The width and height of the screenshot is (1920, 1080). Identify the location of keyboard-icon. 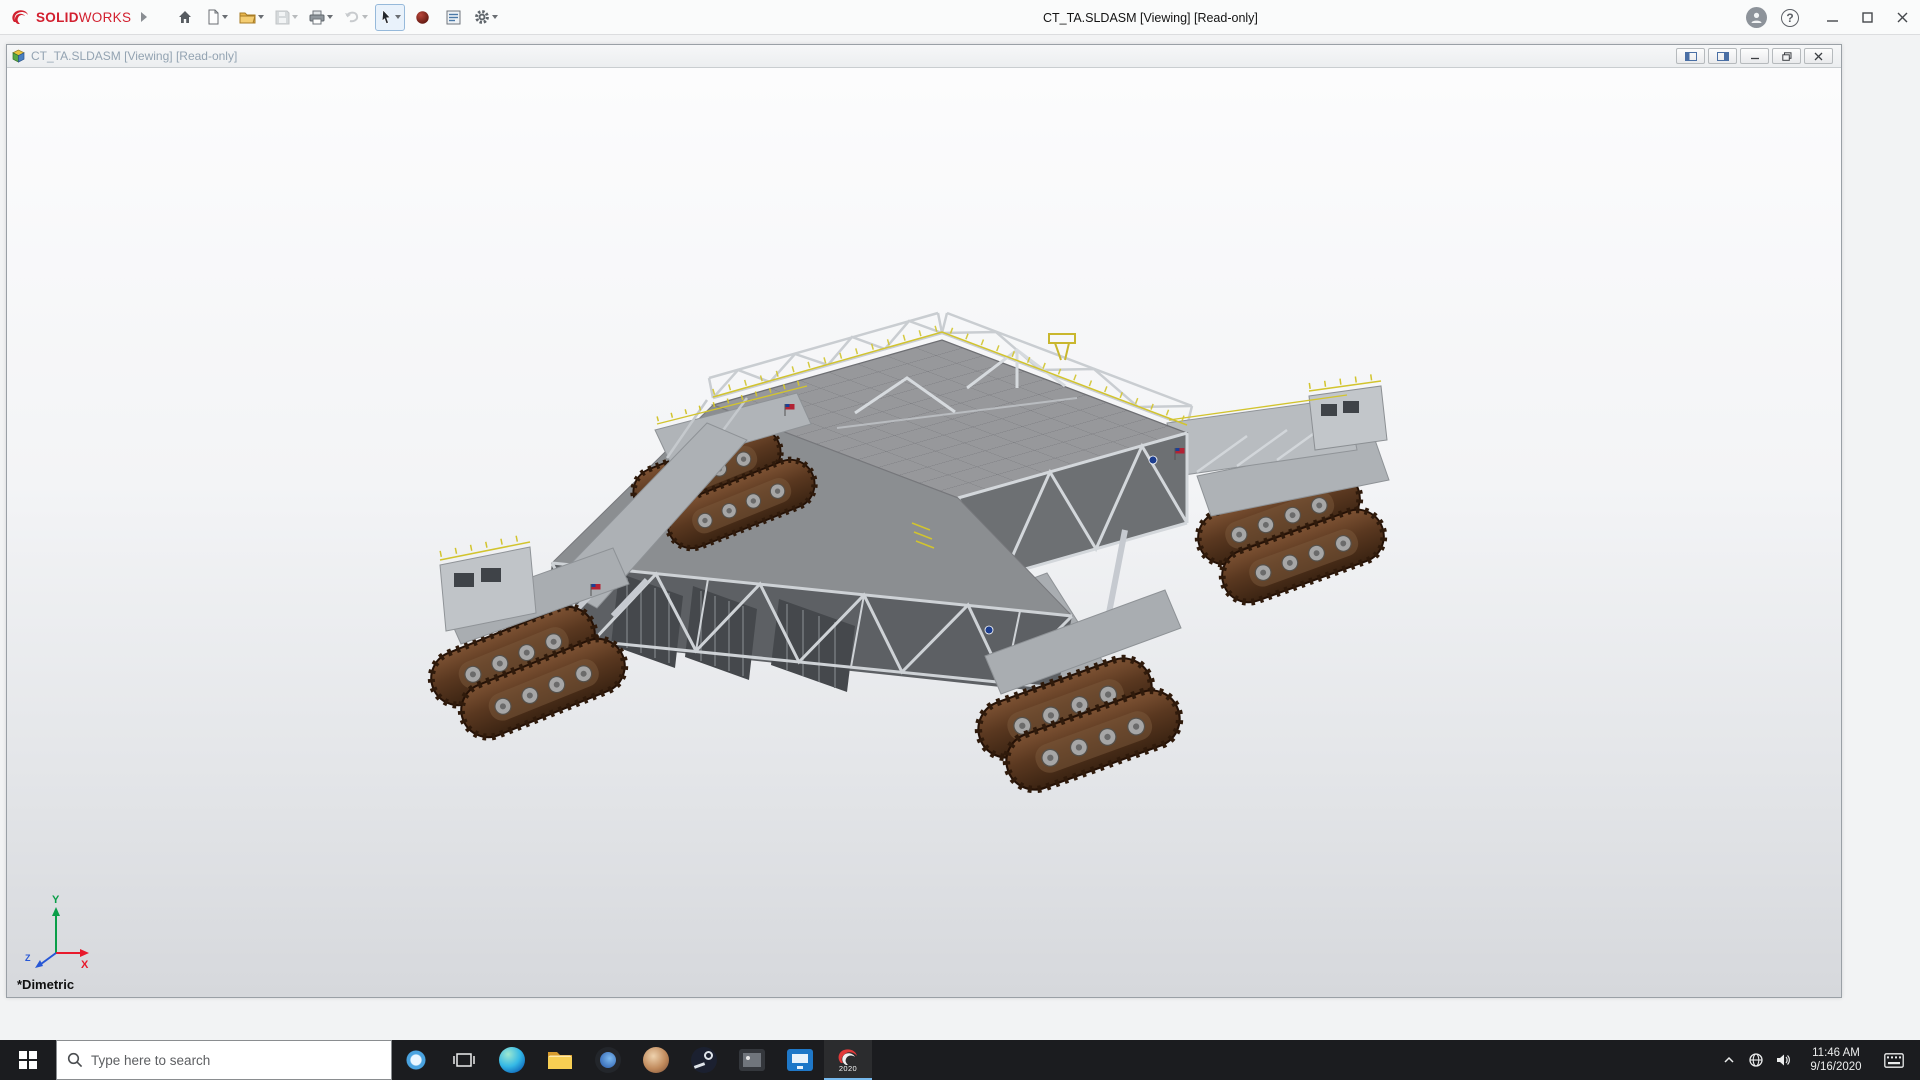
(1894, 1060).